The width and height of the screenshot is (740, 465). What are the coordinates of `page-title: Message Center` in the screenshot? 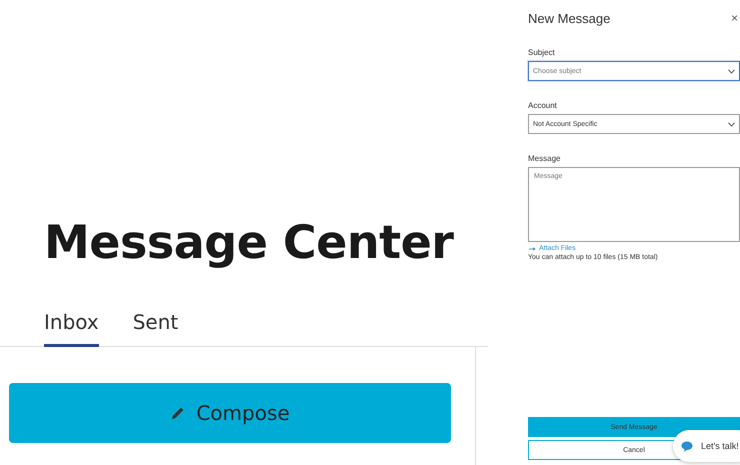 It's located at (249, 242).